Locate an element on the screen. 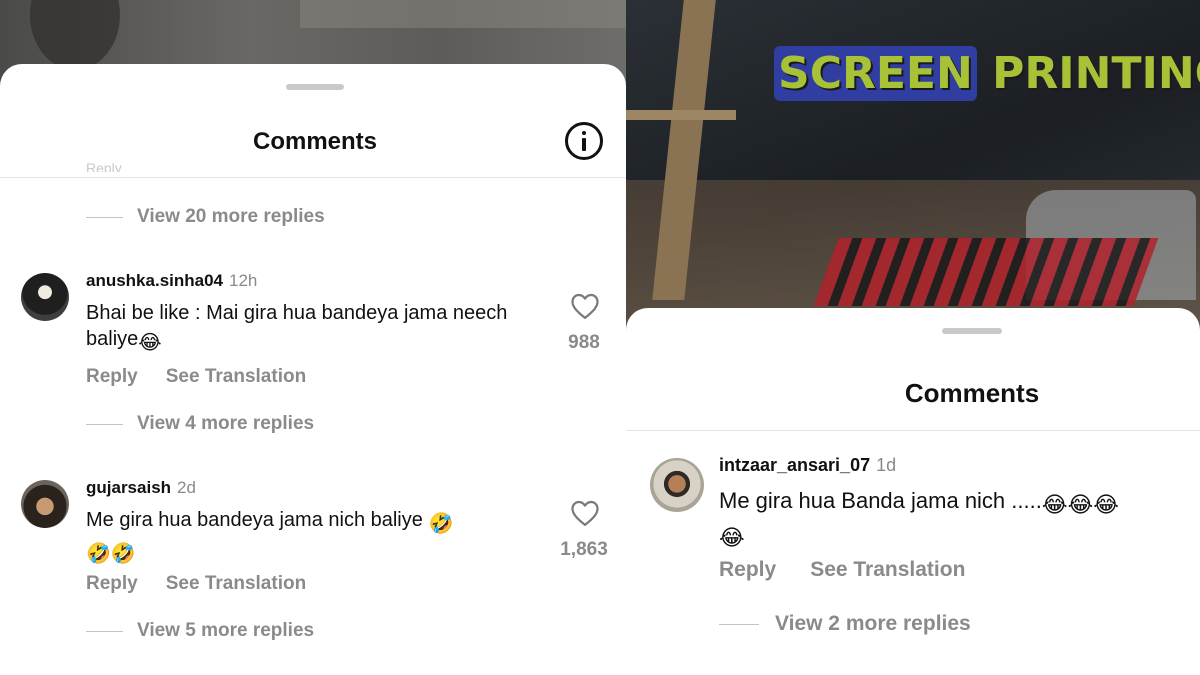  emoji: 🤣🤣 is located at coordinates (111, 554).